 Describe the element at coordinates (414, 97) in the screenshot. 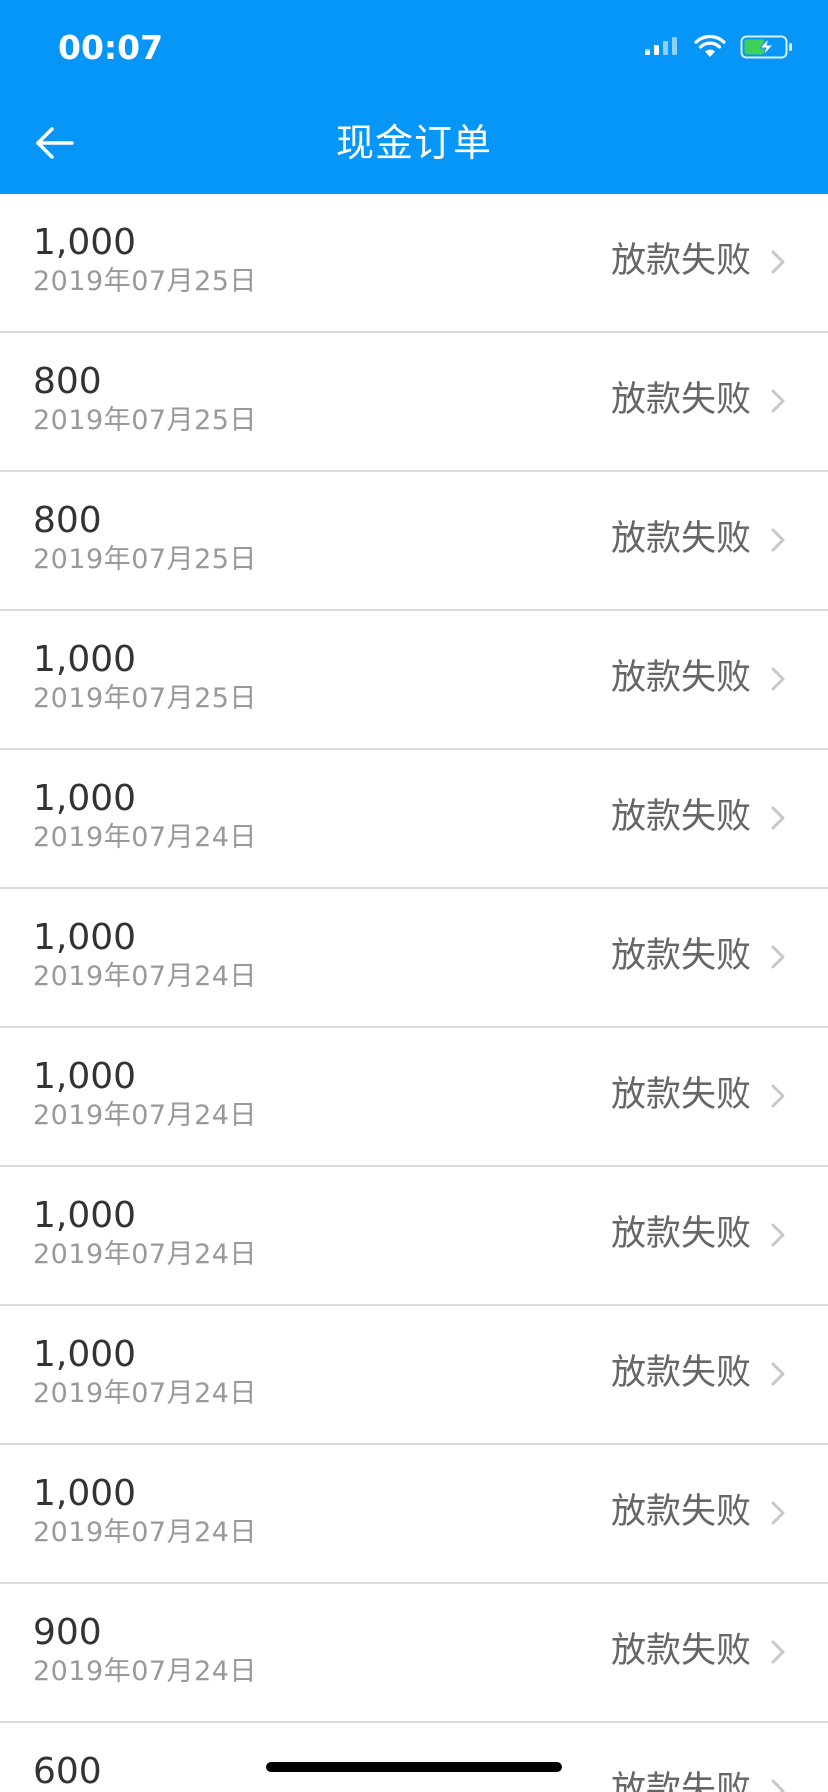

I see `app-header: 00:07 现金订单` at that location.